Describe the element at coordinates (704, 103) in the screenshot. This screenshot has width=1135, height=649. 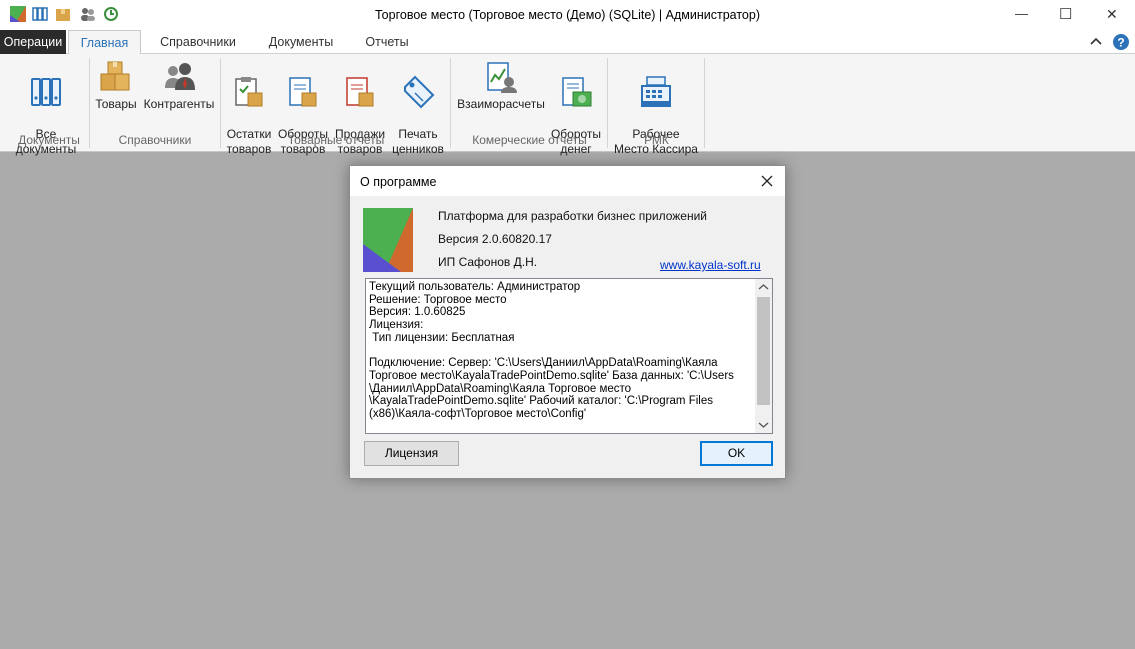
I see `group-separator` at that location.